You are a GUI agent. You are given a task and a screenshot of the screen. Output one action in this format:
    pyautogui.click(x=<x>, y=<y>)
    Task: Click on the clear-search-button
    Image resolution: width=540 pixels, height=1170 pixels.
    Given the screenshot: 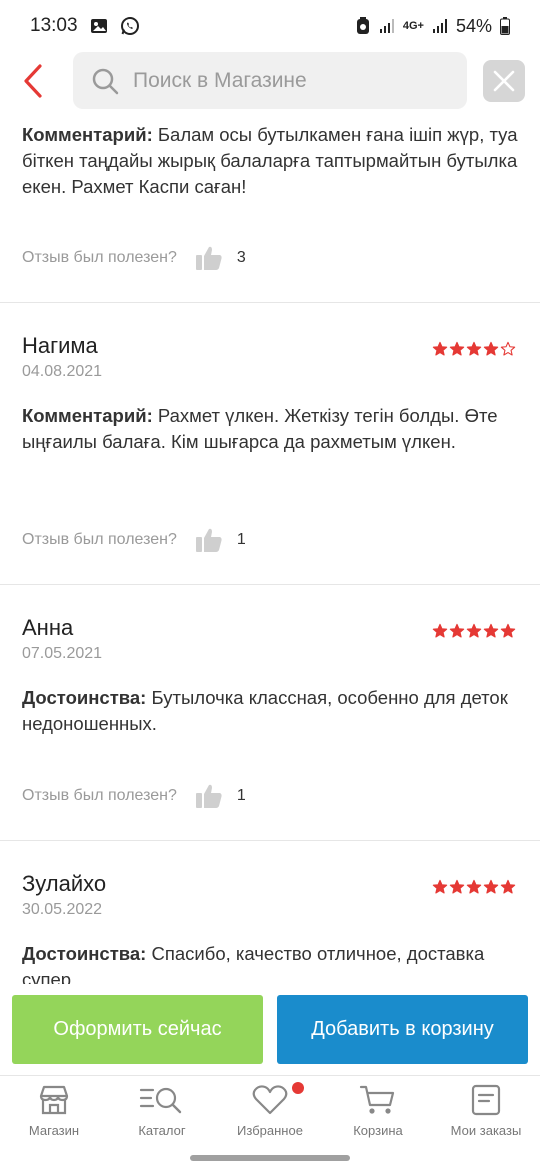 What is the action you would take?
    pyautogui.click(x=504, y=81)
    